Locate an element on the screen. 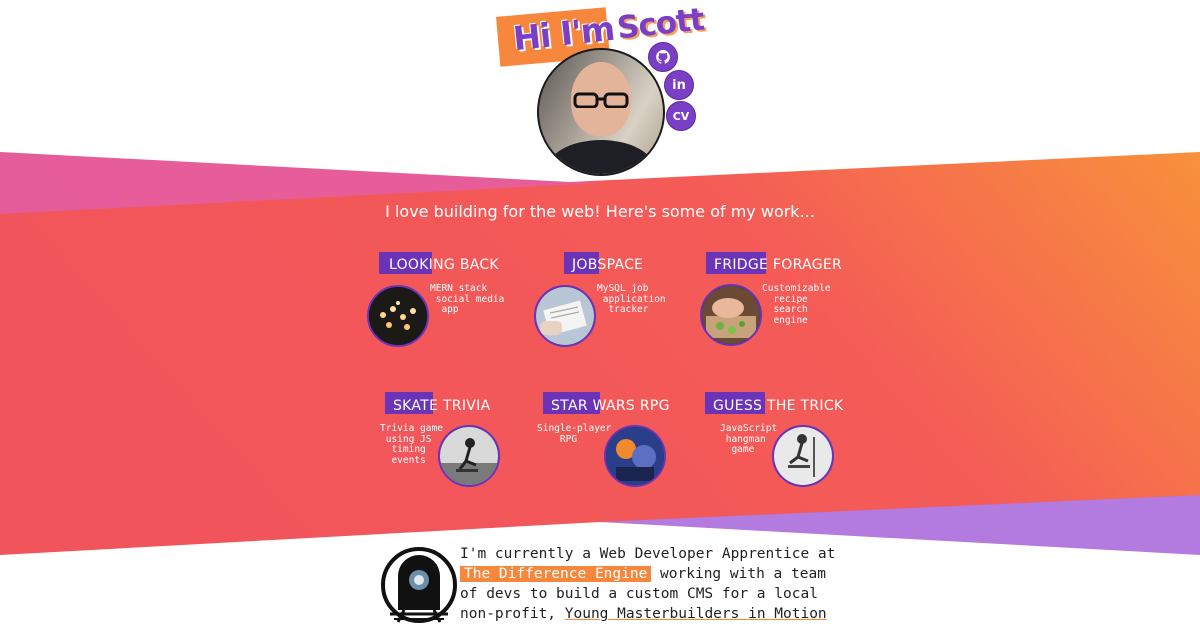 The height and width of the screenshot is (627, 1200). skate-trick-image is located at coordinates (803, 456).